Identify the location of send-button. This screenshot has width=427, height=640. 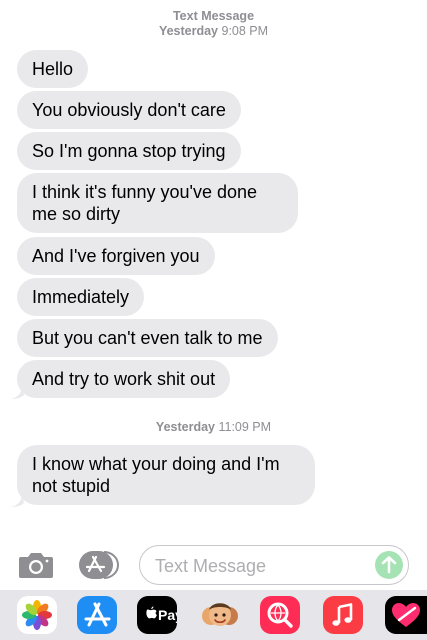
(389, 565).